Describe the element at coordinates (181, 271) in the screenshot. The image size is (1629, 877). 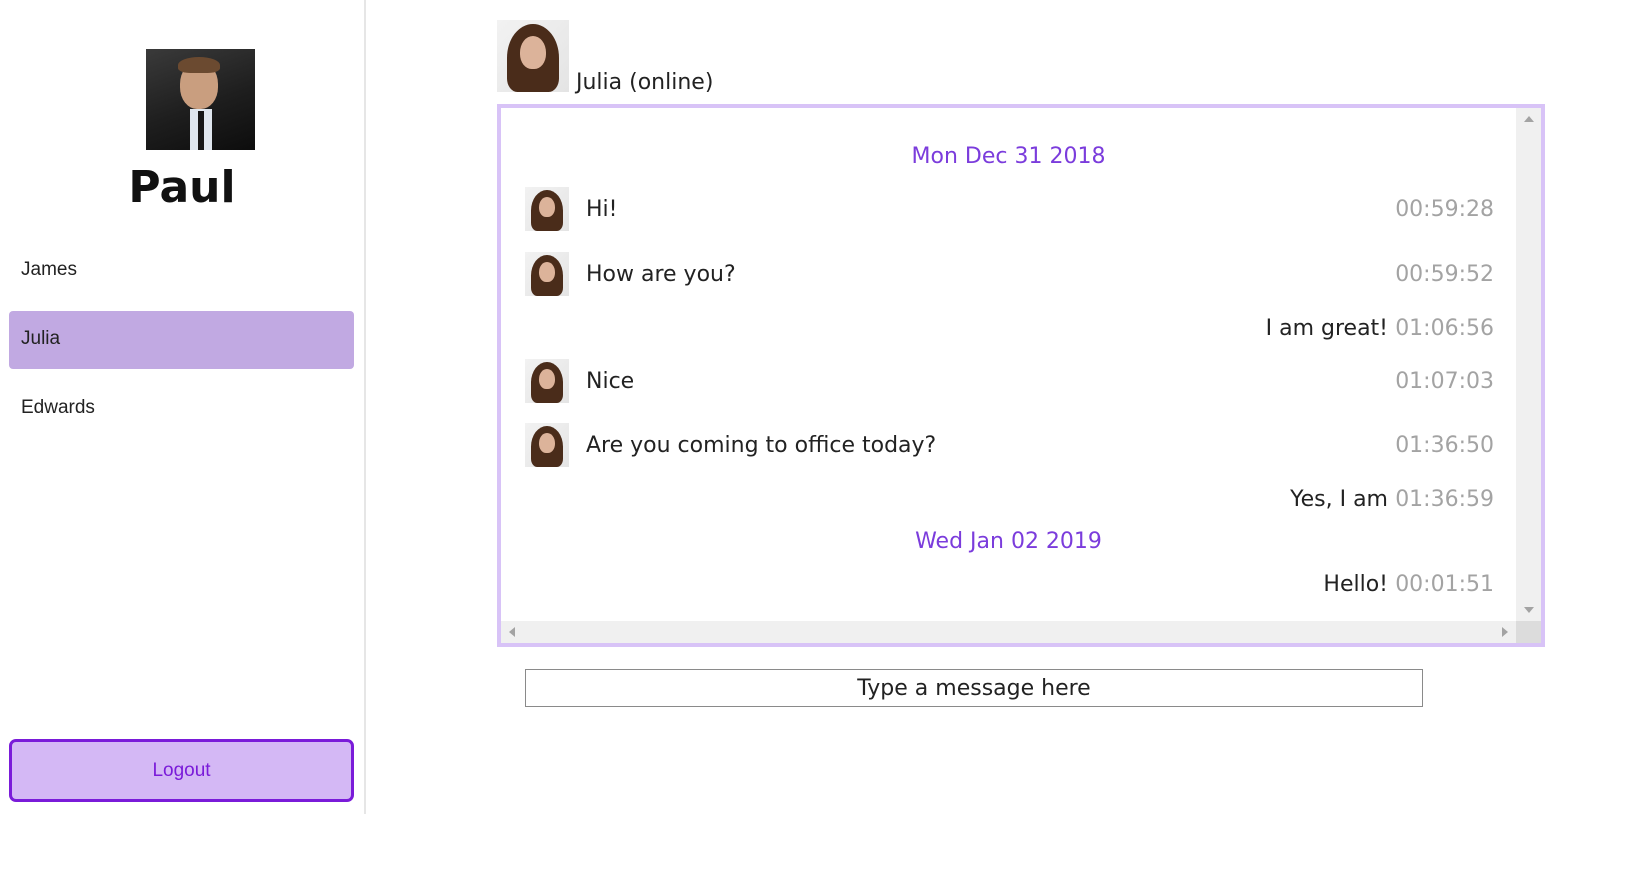
I see `contact-item-james: James` at that location.